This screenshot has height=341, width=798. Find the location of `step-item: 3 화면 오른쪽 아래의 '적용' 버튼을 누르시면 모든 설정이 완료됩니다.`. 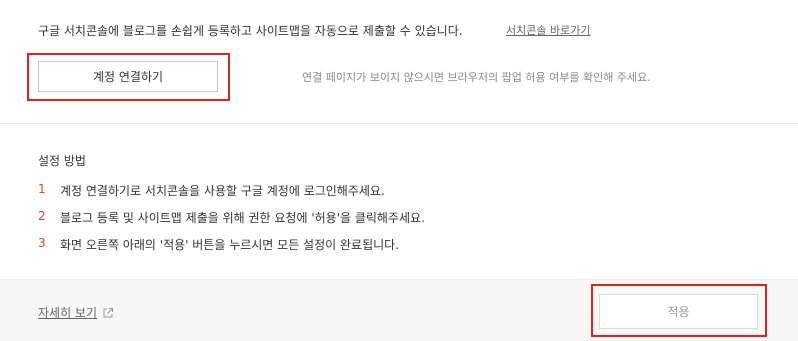

step-item: 3 화면 오른쪽 아래의 '적용' 버튼을 누르시면 모든 설정이 완료됩니다. is located at coordinates (231, 249).